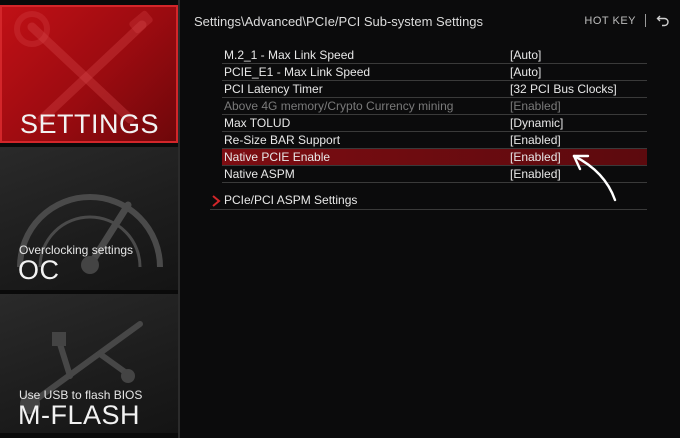 The width and height of the screenshot is (680, 438). What do you see at coordinates (90, 124) in the screenshot?
I see `settings-title: SETTINGS` at bounding box center [90, 124].